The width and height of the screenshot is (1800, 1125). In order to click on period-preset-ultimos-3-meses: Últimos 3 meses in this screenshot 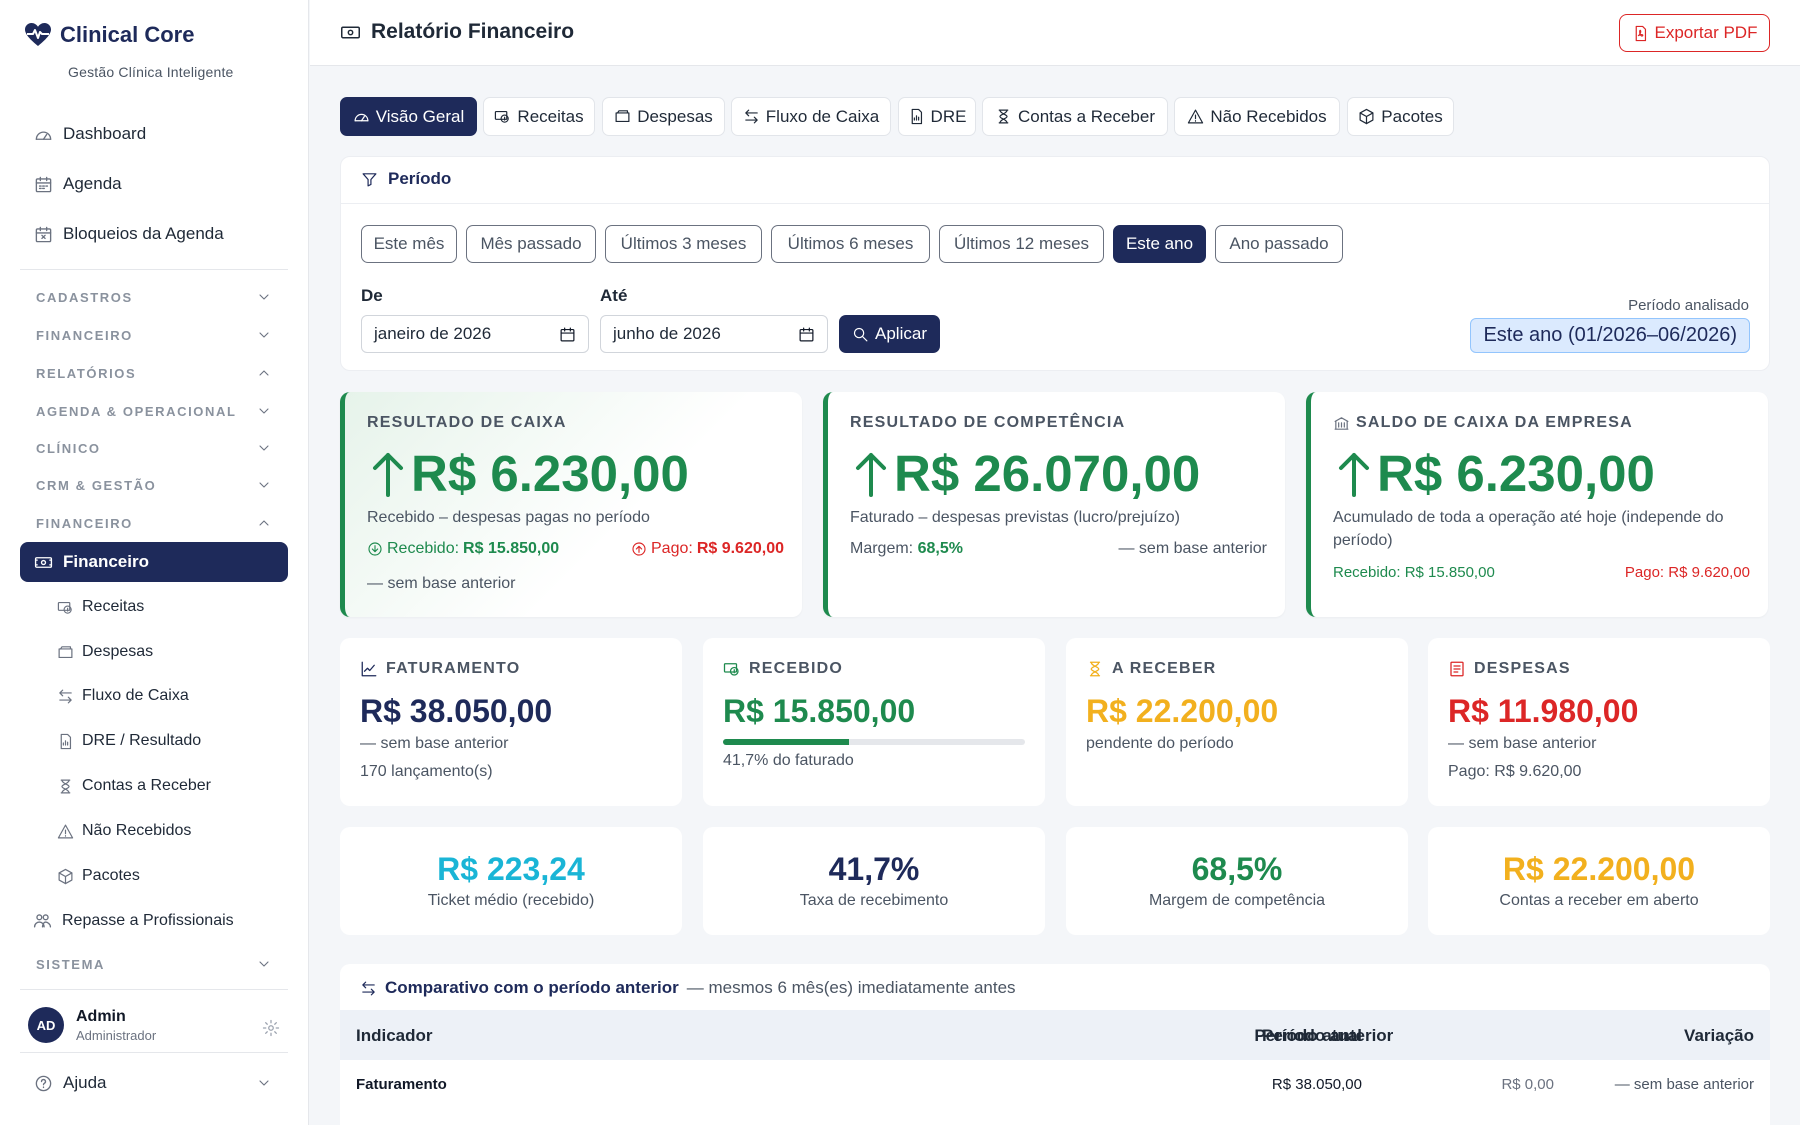, I will do `click(683, 244)`.